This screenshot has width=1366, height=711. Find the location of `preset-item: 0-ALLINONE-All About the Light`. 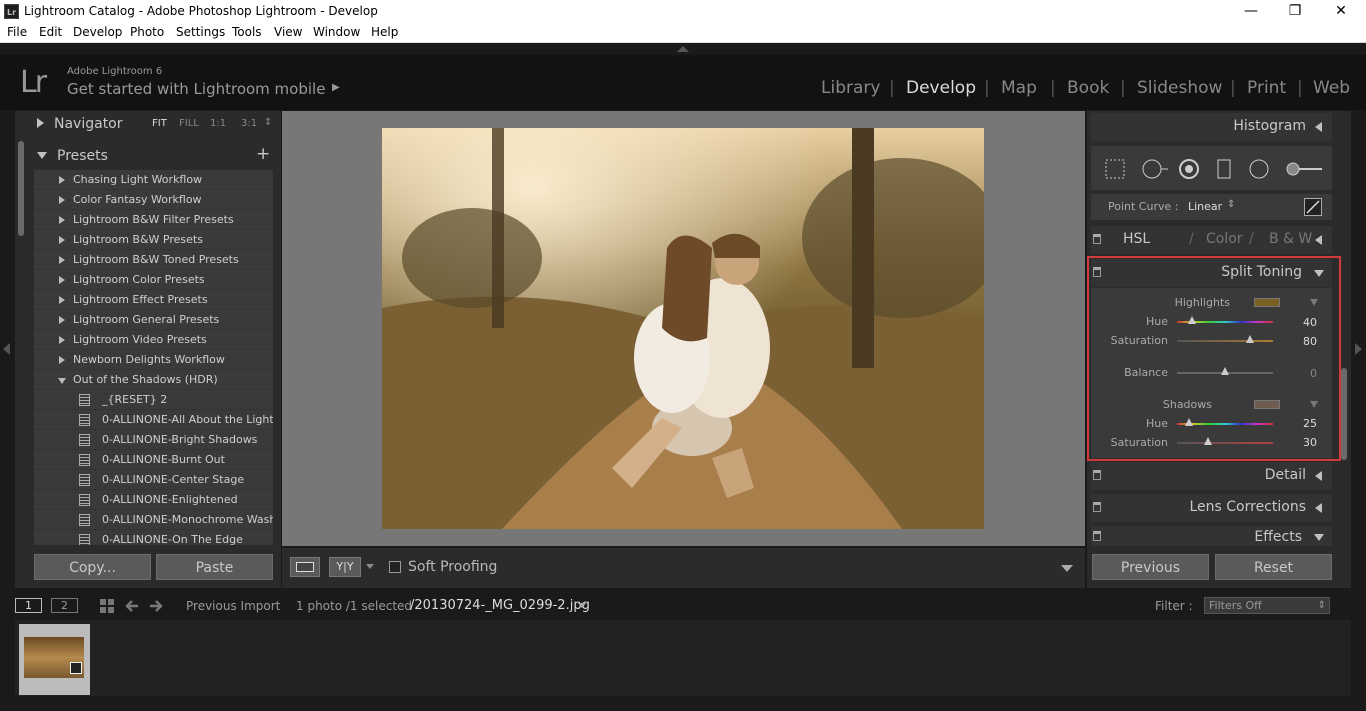

preset-item: 0-ALLINONE-All About the Light is located at coordinates (153, 420).